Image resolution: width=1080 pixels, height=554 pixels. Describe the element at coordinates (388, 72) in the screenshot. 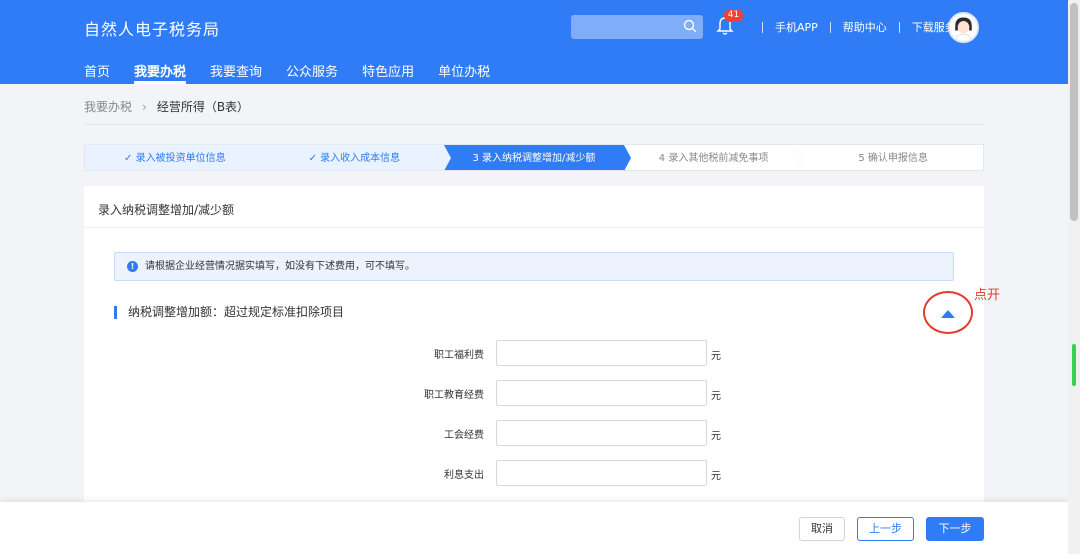

I see `nav-featured-apps: 特色应用` at that location.